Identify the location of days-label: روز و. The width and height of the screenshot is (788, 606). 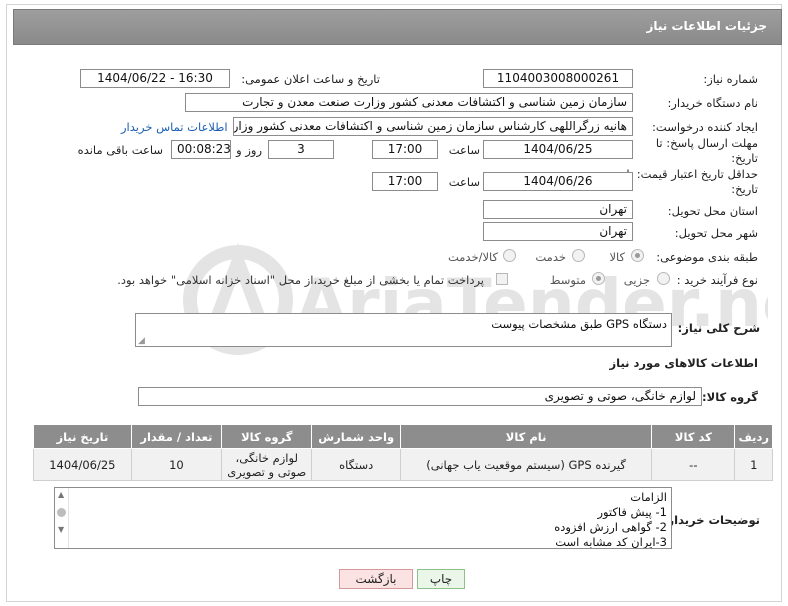
(249, 150).